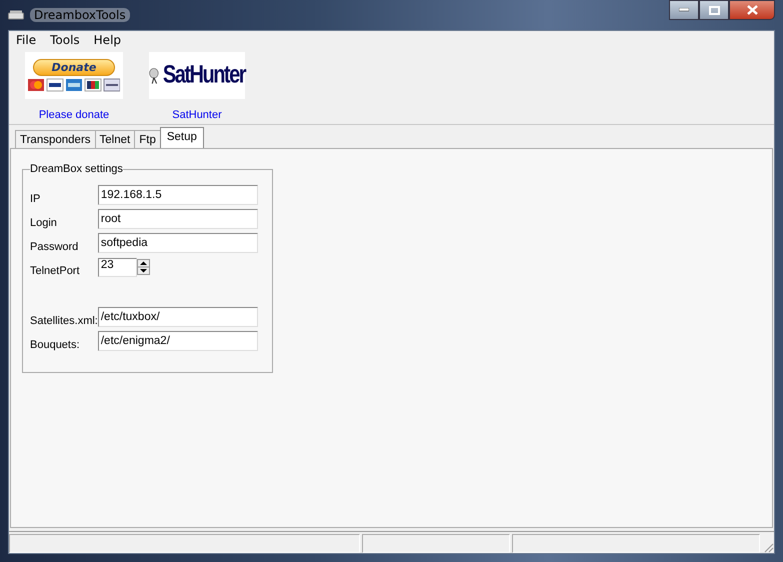 The height and width of the screenshot is (562, 783). Describe the element at coordinates (107, 41) in the screenshot. I see `menu-item: Help` at that location.